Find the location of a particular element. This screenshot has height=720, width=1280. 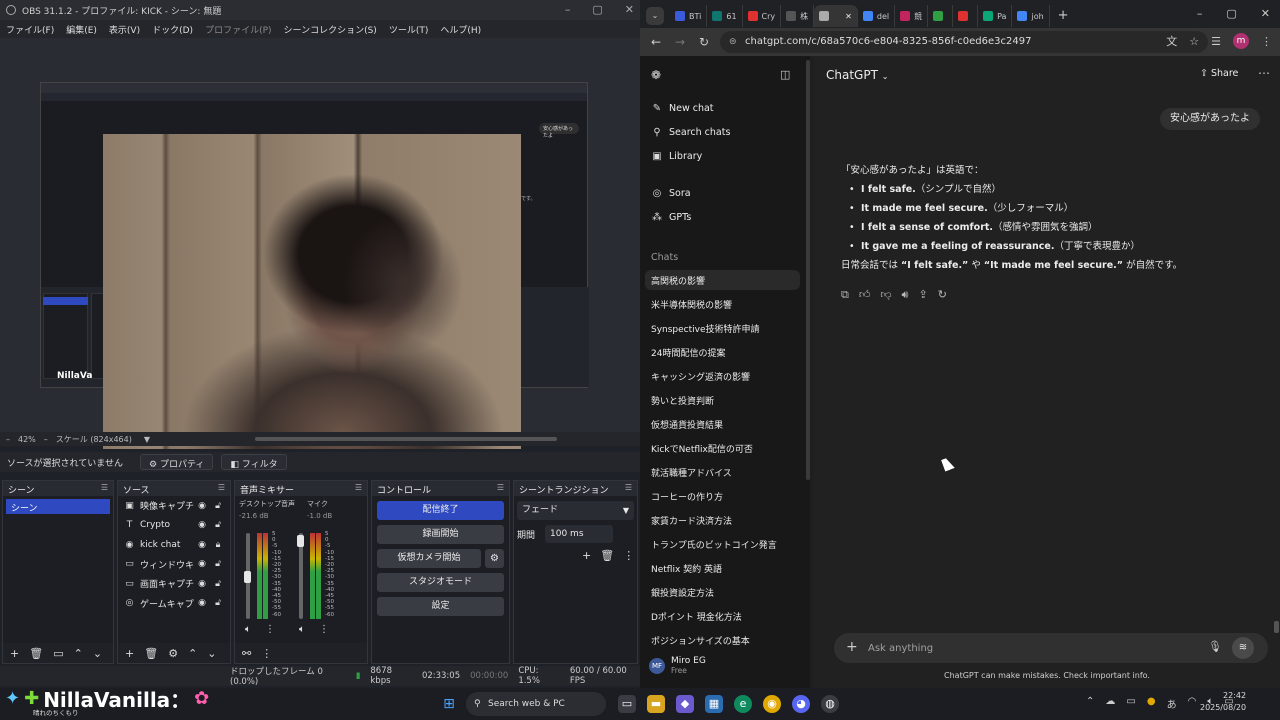

stop-streaming-button: 配信終了 is located at coordinates (440, 510).